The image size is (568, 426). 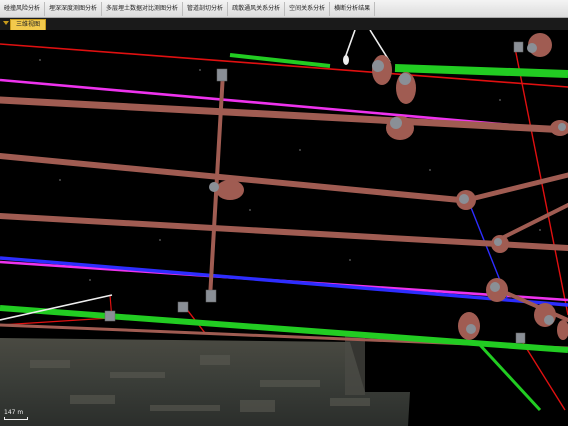 I want to click on view-tab-bar: 三维视图, so click(x=284, y=24).